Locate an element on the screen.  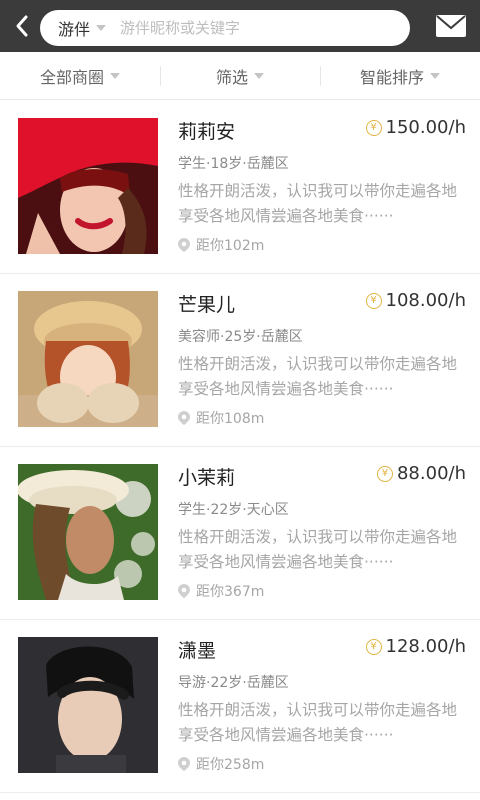
search-type-selector: 游伴 is located at coordinates (82, 28).